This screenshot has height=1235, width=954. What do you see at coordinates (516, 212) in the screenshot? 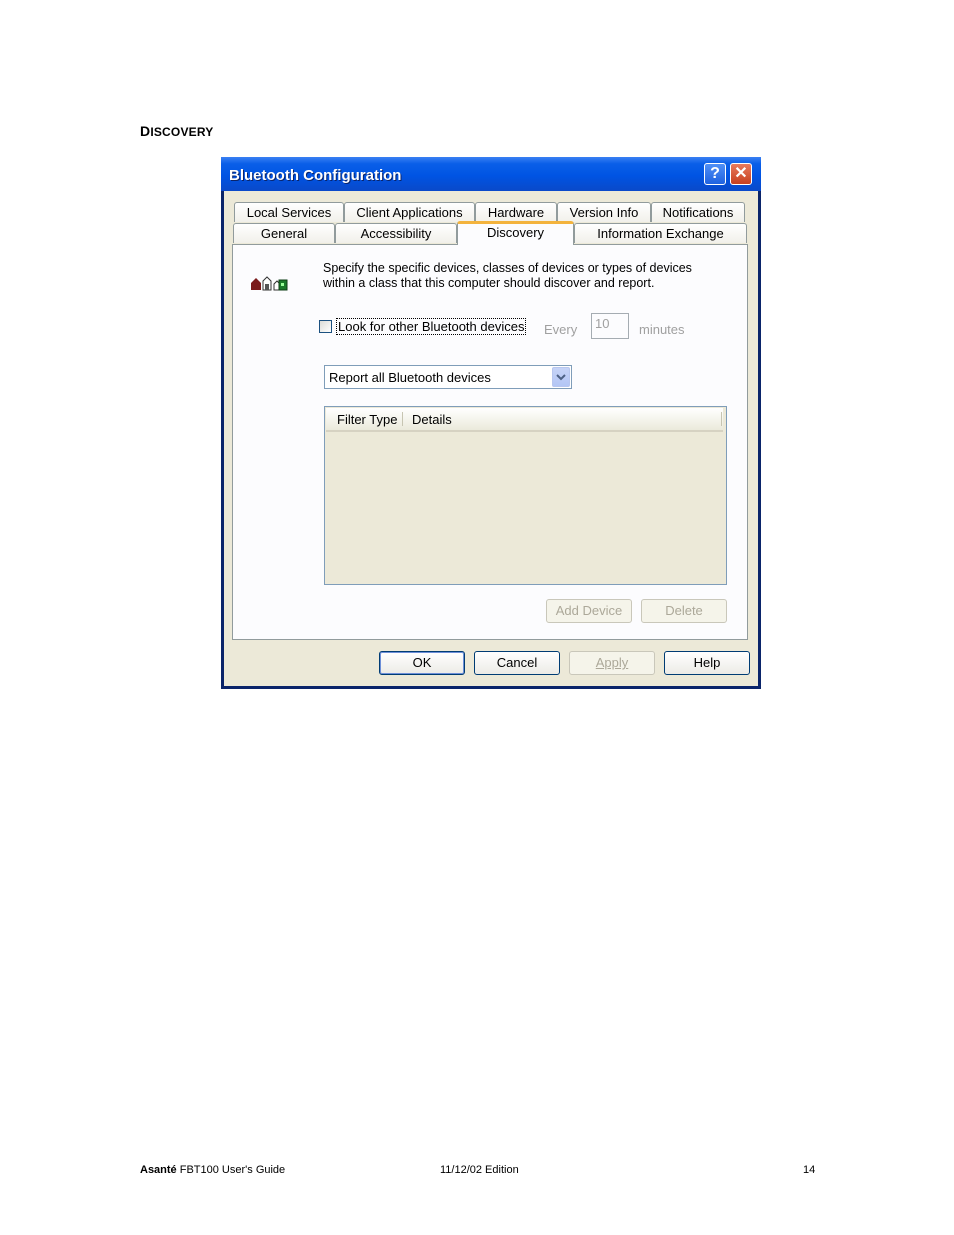
I see `tab-hardware: Hardware` at bounding box center [516, 212].